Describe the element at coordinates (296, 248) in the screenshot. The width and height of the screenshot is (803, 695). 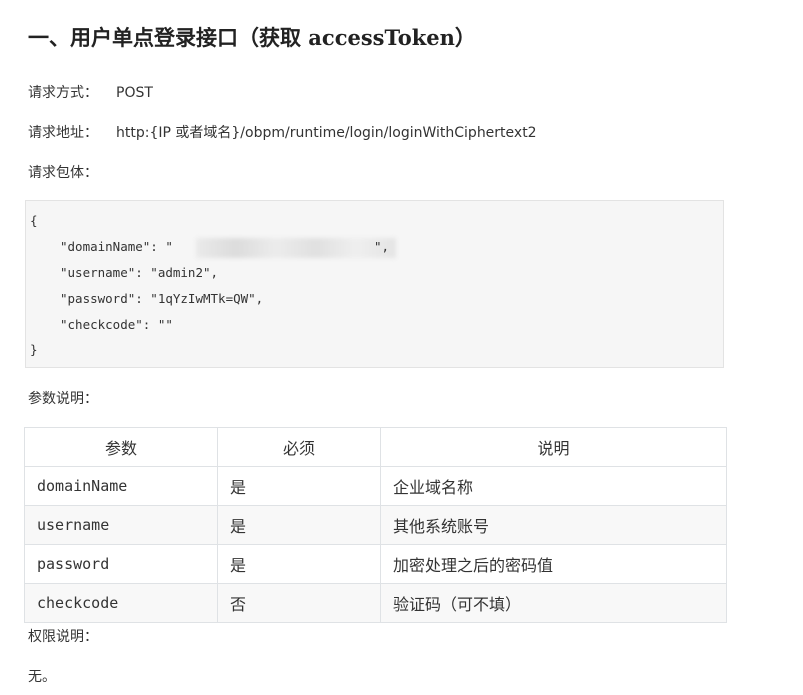
I see `redacted-region` at that location.